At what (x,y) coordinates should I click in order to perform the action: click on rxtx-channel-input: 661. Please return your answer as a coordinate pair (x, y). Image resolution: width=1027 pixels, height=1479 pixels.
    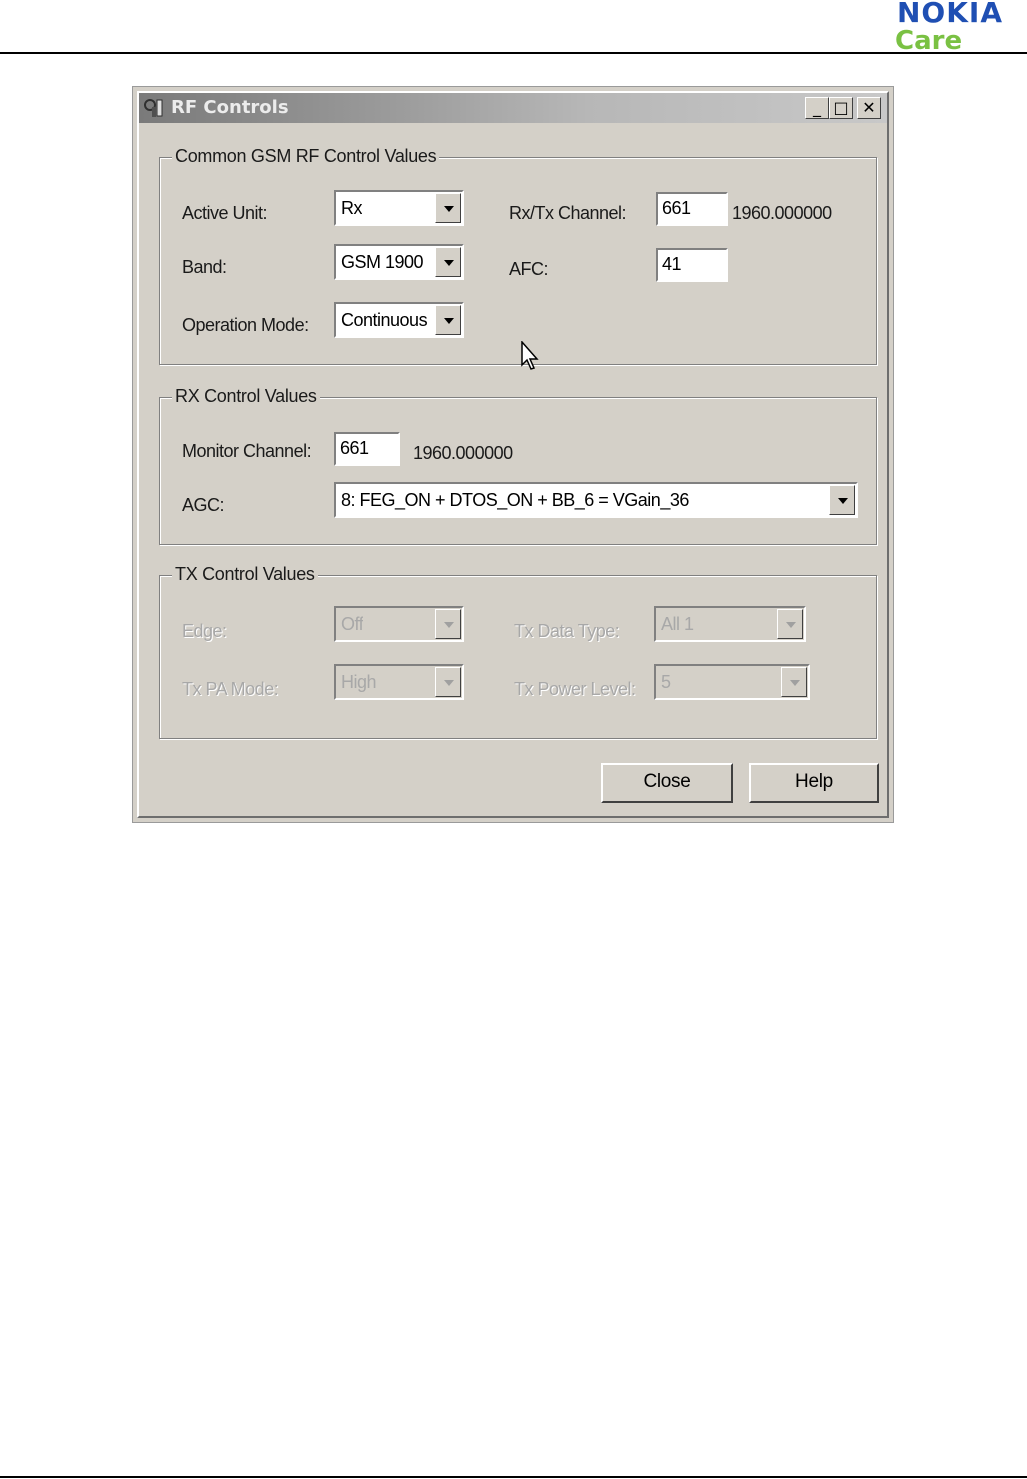
    Looking at the image, I should click on (692, 209).